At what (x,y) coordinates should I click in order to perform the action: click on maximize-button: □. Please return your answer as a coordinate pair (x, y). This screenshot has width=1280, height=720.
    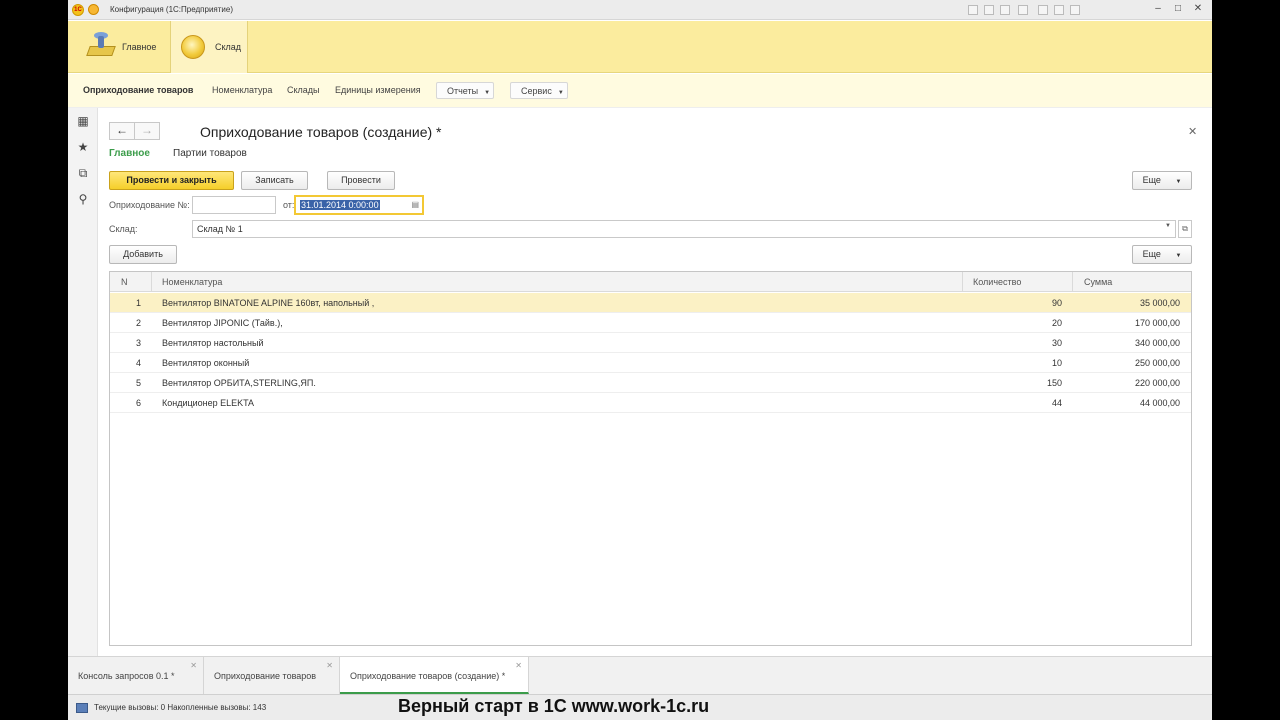
    Looking at the image, I should click on (1178, 9).